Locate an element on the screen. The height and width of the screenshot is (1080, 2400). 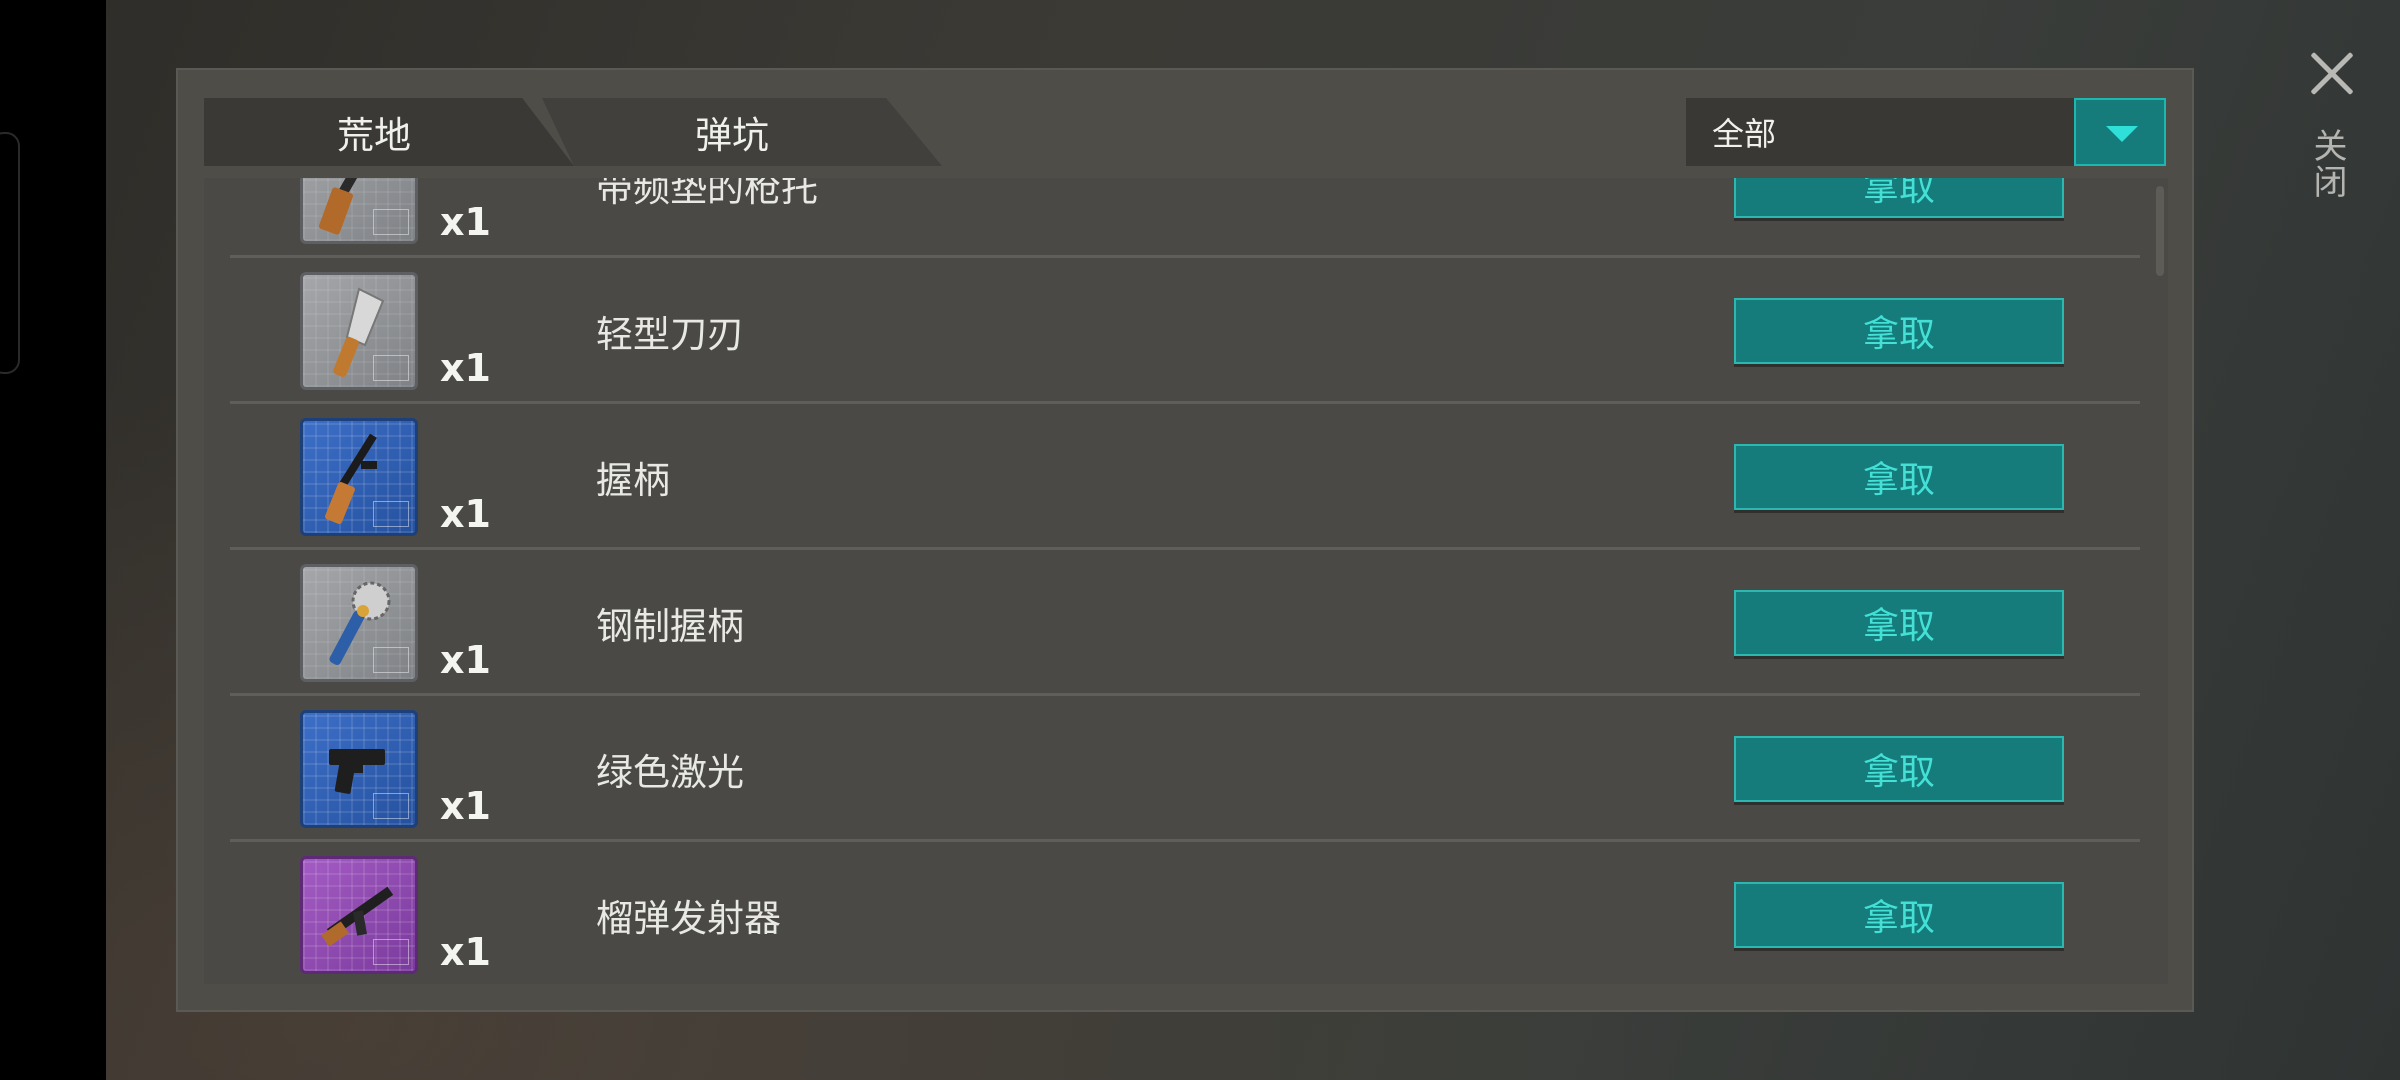
list-item: x1 榴弹发射器 拿取 is located at coordinates (1185, 913).